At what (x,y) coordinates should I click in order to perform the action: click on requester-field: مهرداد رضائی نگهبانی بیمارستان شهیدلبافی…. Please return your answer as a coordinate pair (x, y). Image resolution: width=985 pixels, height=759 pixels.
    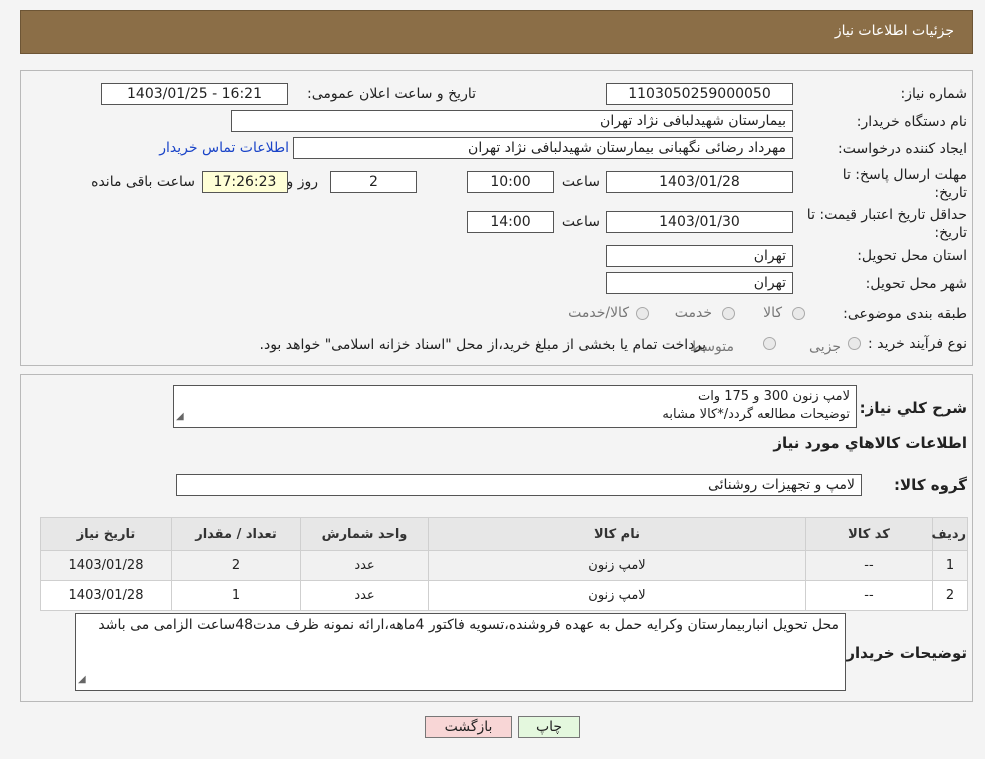
    Looking at the image, I should click on (543, 148).